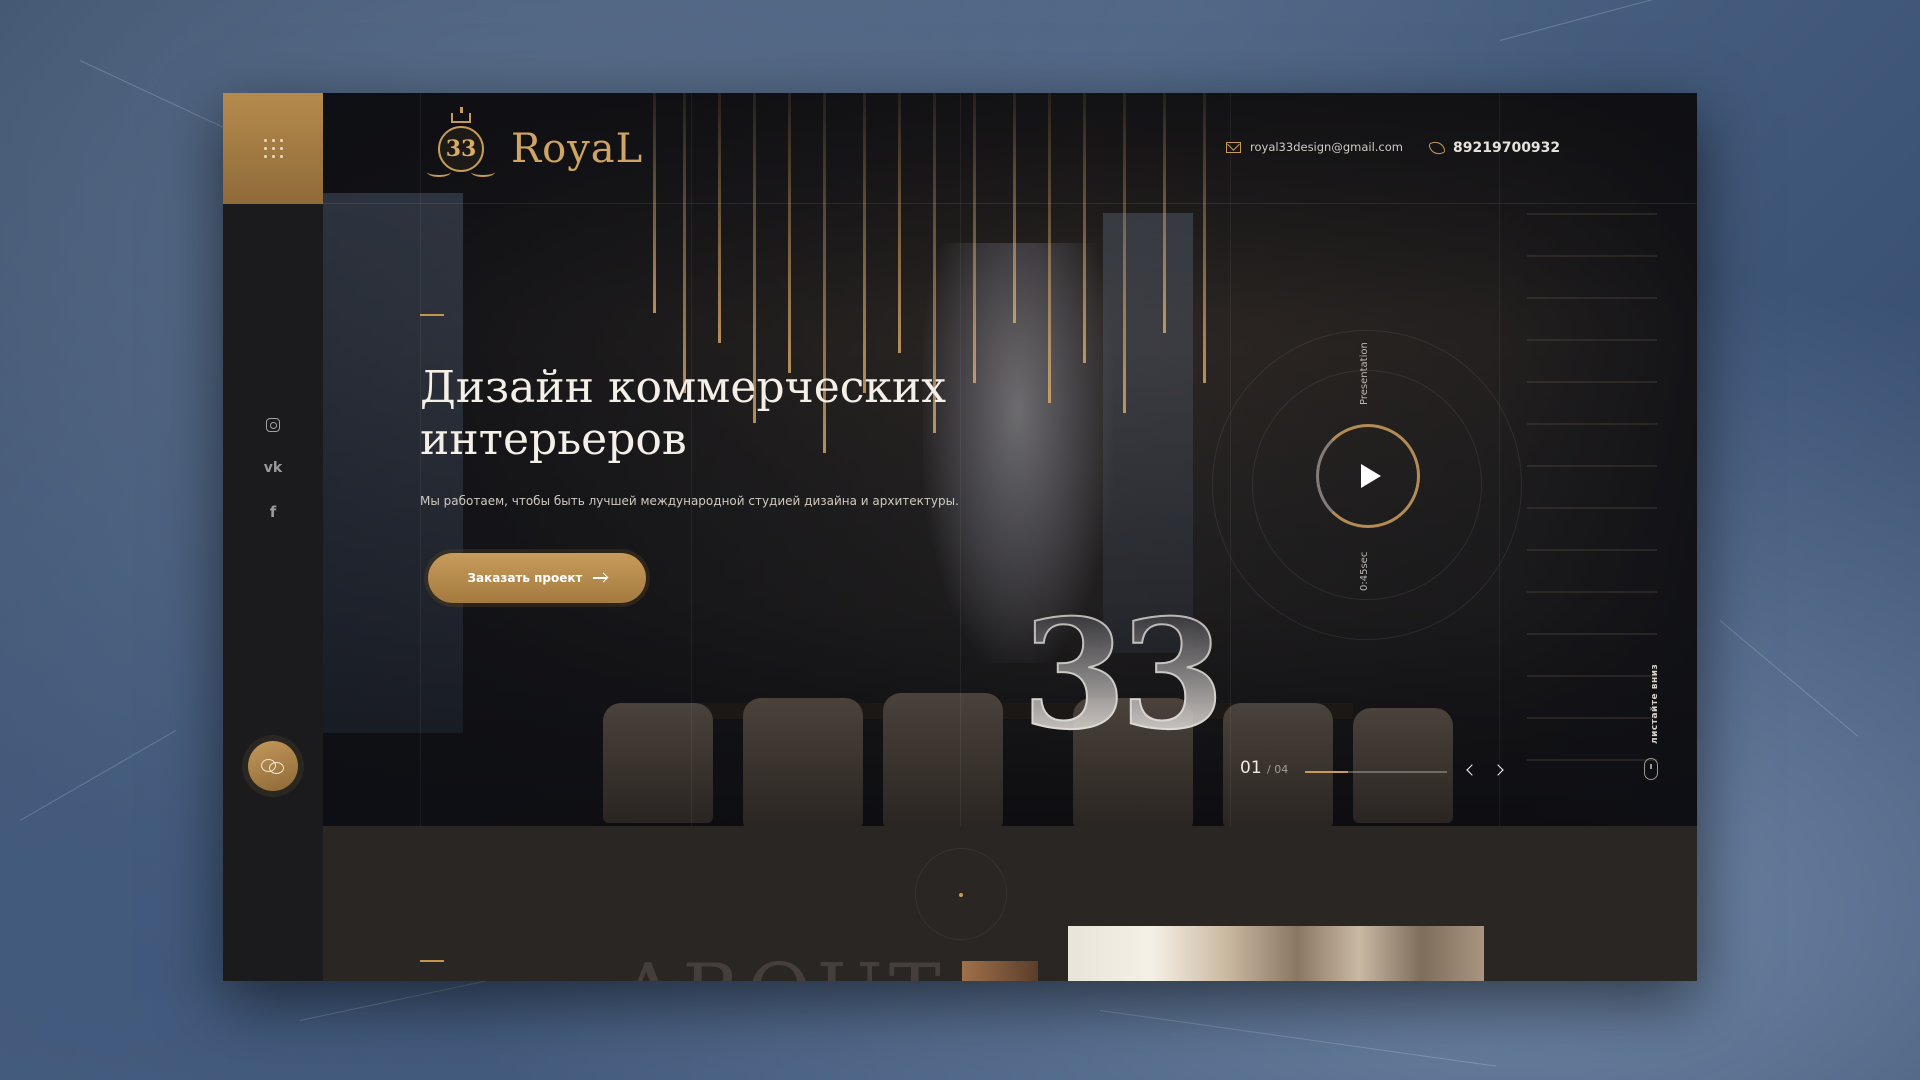  What do you see at coordinates (783, 964) in the screenshot?
I see `about-heading: ABOUT` at bounding box center [783, 964].